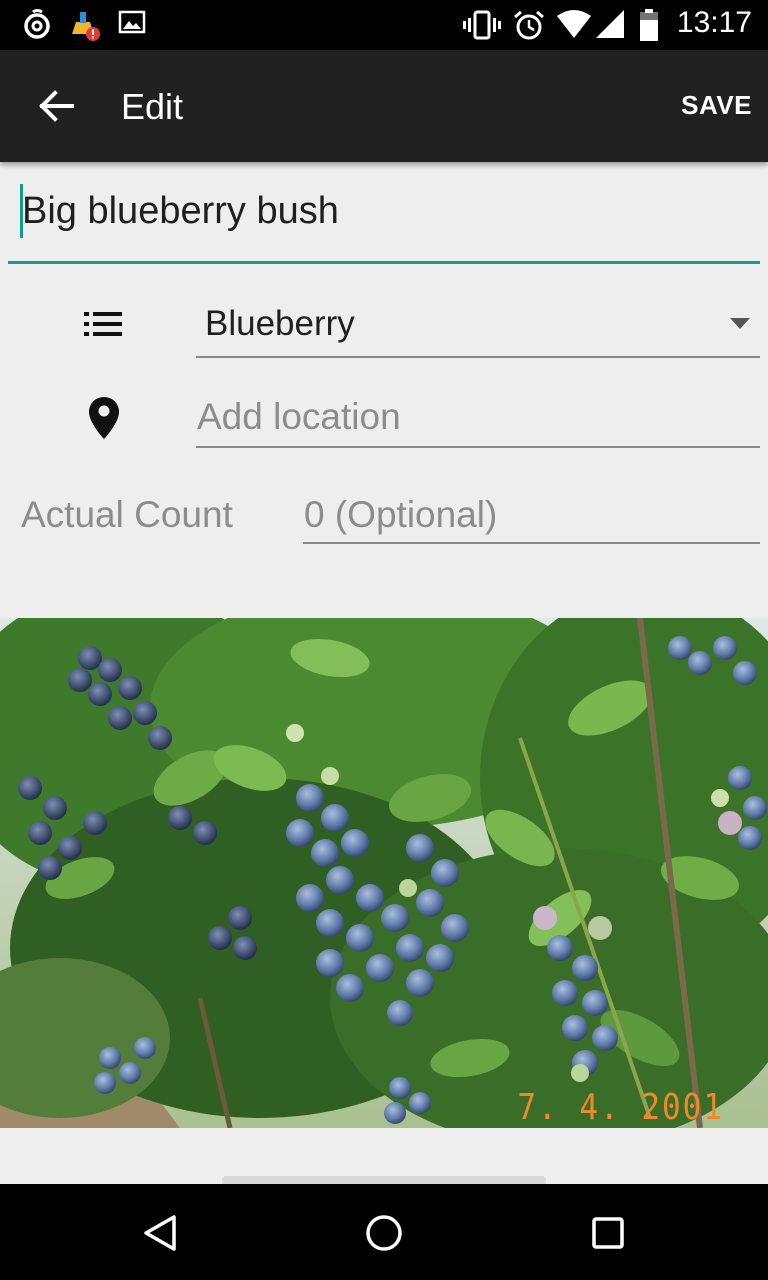 The image size is (768, 1280). I want to click on status-time: 13:17, so click(714, 22).